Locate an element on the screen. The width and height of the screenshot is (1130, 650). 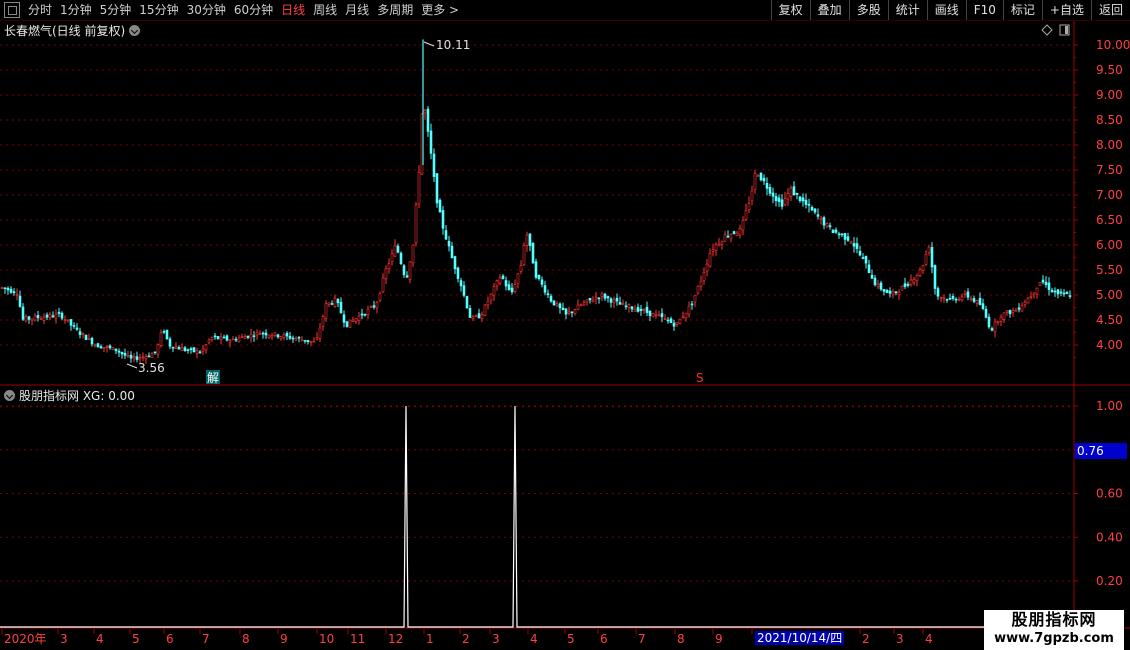
time-axis-label: 3 is located at coordinates (64, 639).